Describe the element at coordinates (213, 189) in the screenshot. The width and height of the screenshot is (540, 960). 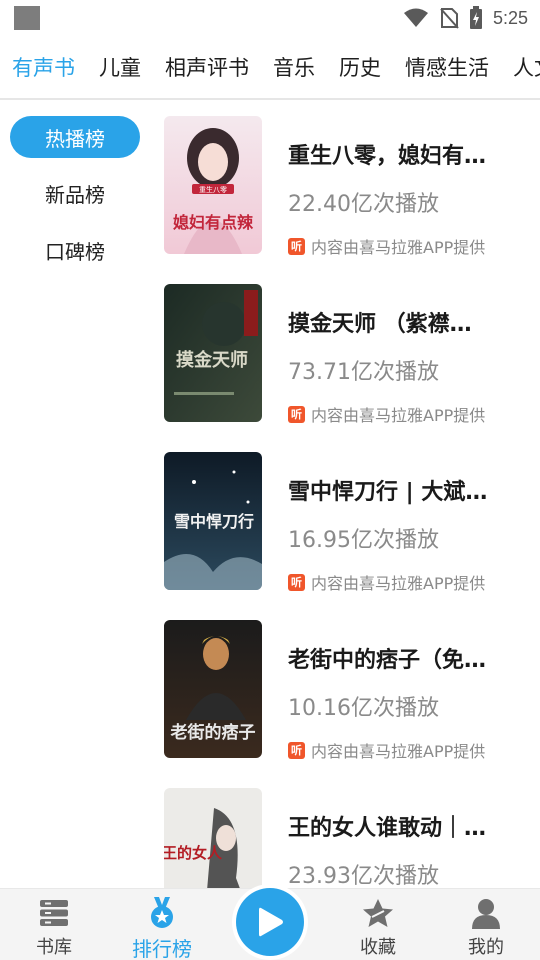
I see `cover-badge: 重生八零` at that location.